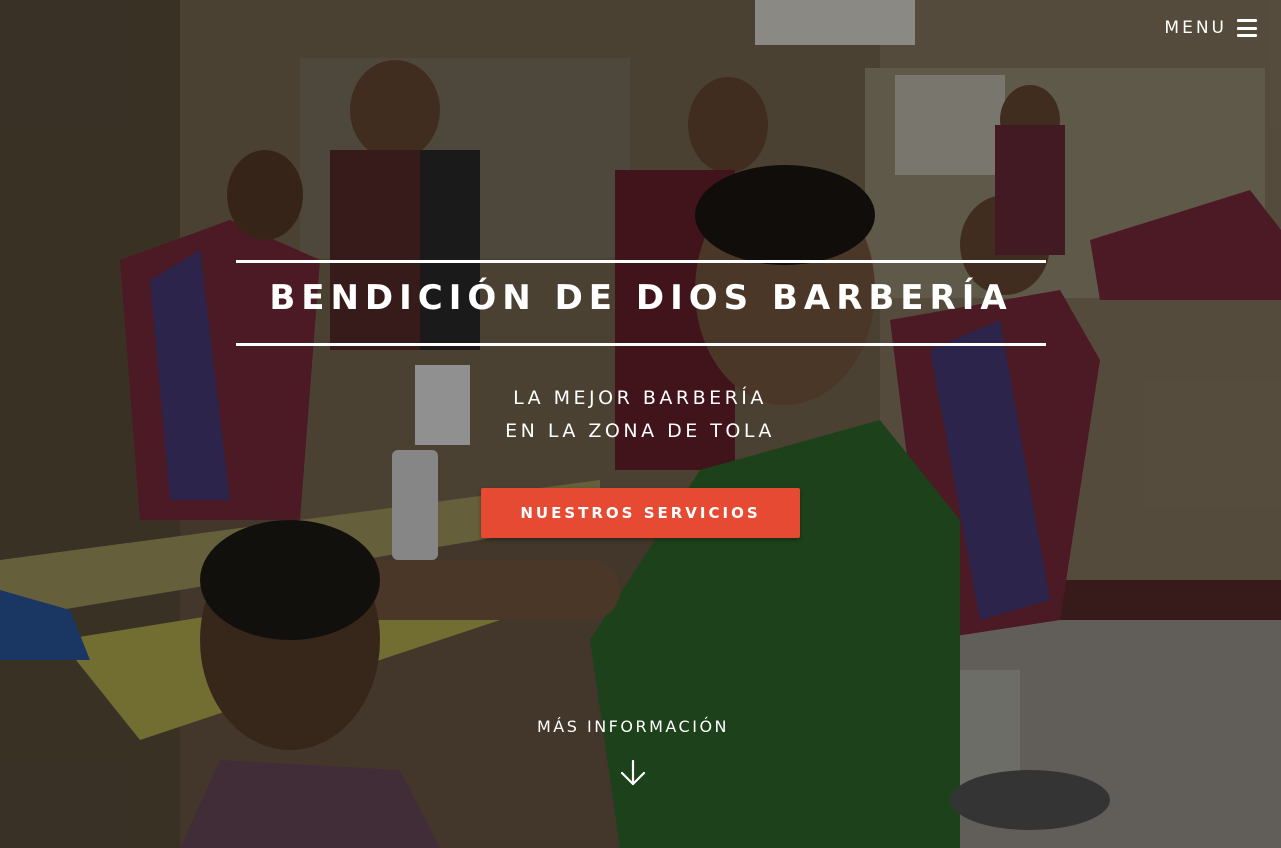 This screenshot has height=848, width=1281. I want to click on title-divider-top, so click(641, 261).